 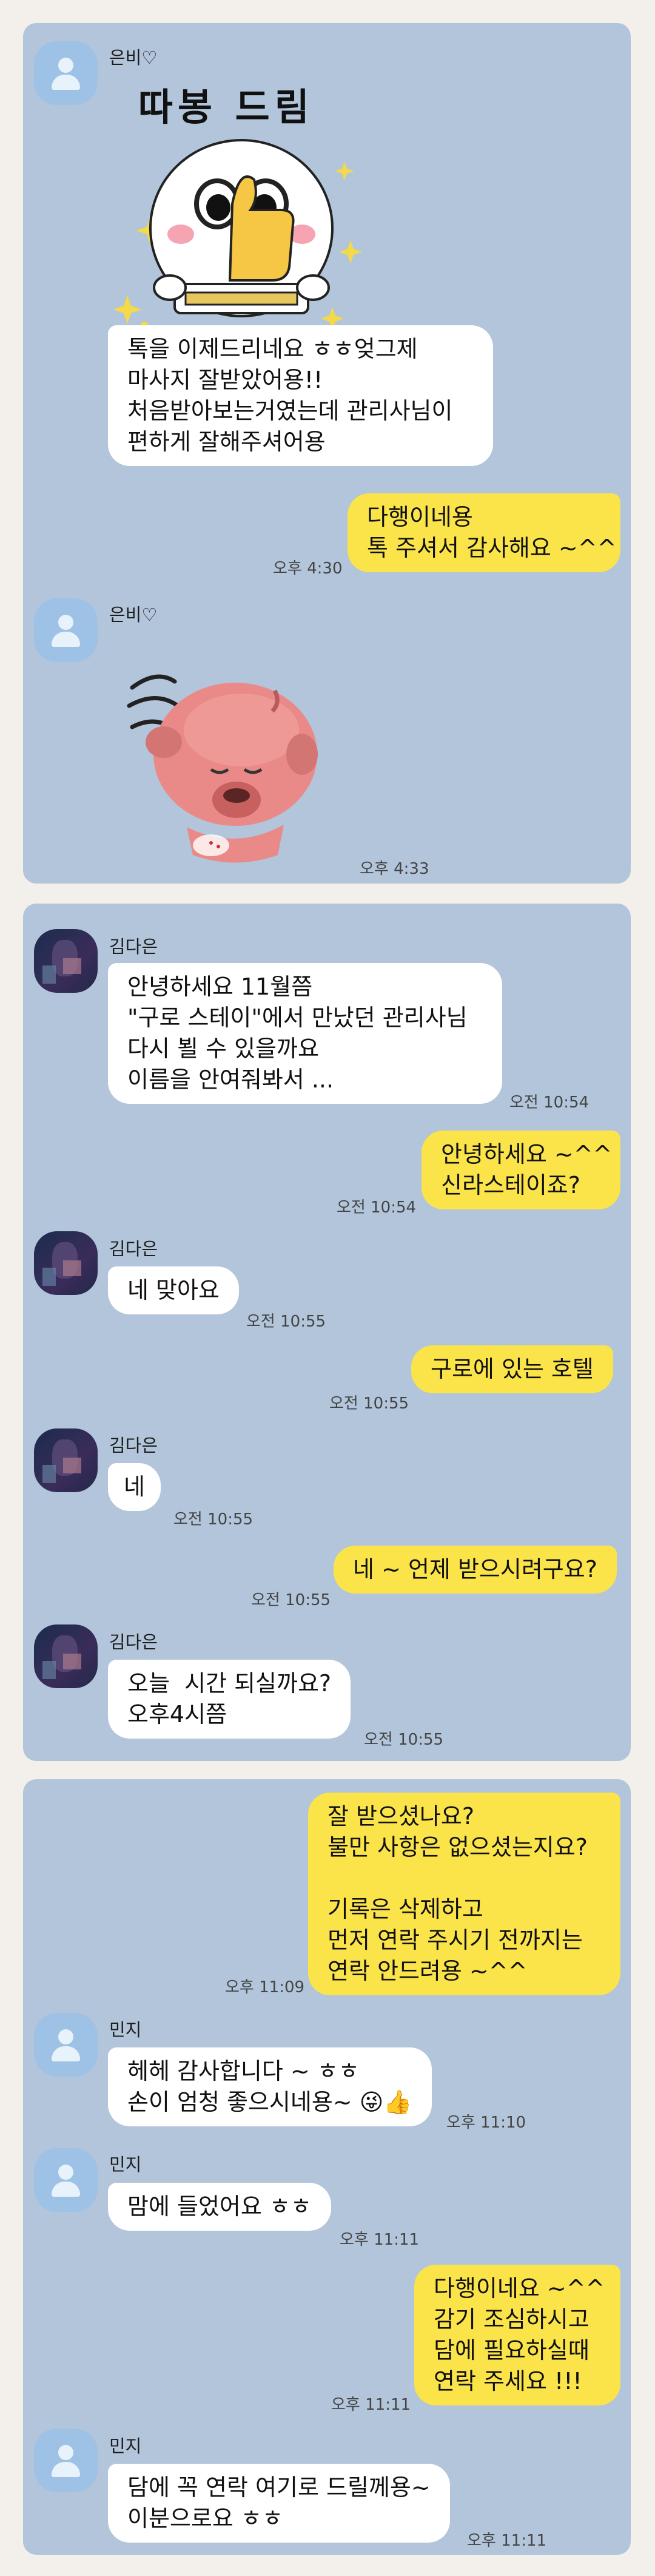 What do you see at coordinates (223, 763) in the screenshot?
I see `pink-character-sticker` at bounding box center [223, 763].